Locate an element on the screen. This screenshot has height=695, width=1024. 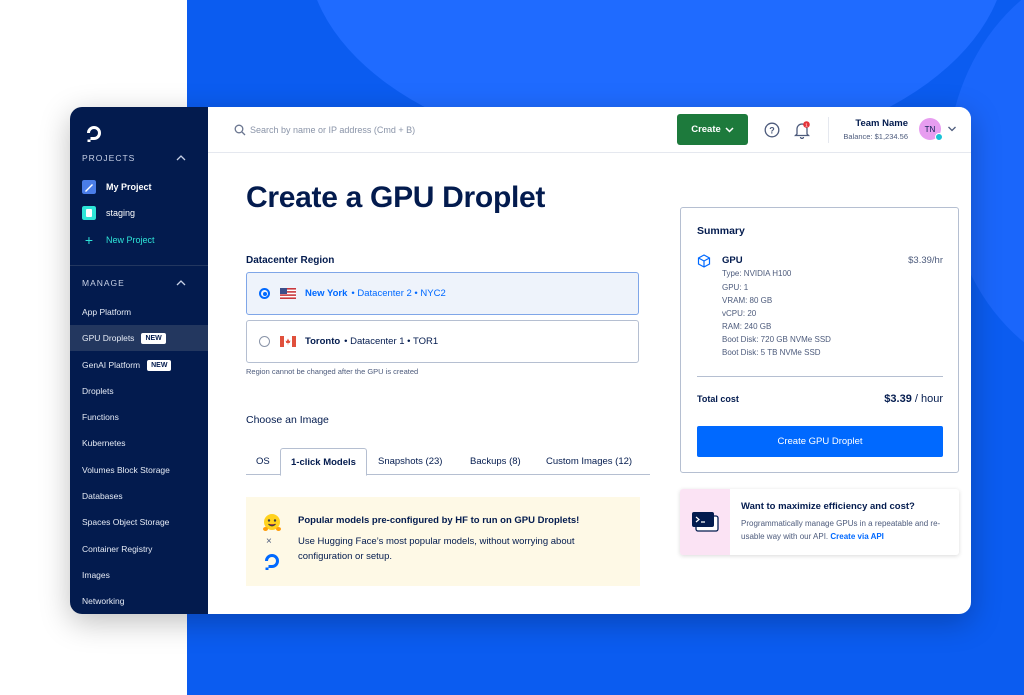
sidebar-item-images: Images is located at coordinates (139, 575).